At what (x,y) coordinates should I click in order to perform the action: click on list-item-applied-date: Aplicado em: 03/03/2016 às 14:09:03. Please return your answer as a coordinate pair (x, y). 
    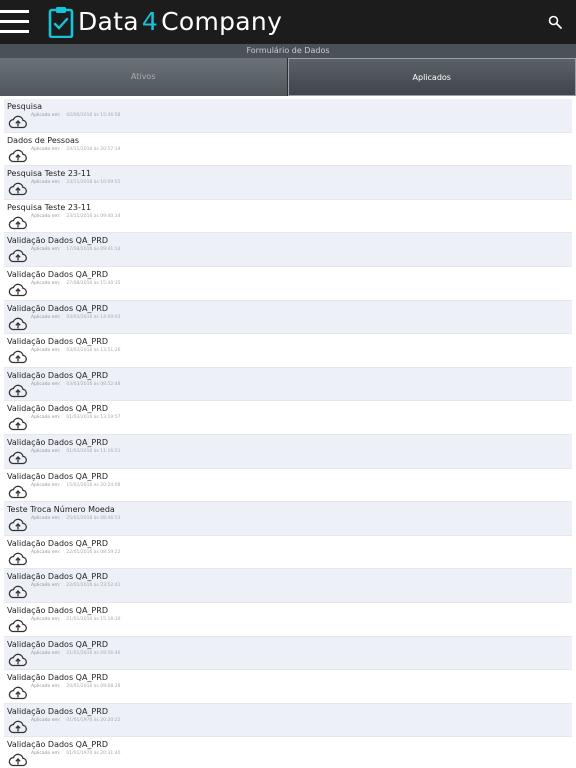
    Looking at the image, I should click on (76, 317).